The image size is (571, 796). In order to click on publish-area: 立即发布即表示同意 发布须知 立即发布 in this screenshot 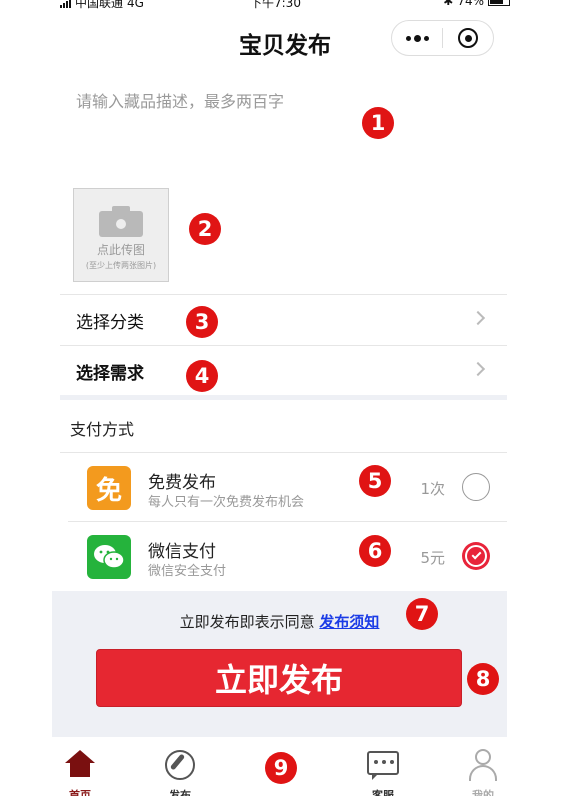, I will do `click(279, 664)`.